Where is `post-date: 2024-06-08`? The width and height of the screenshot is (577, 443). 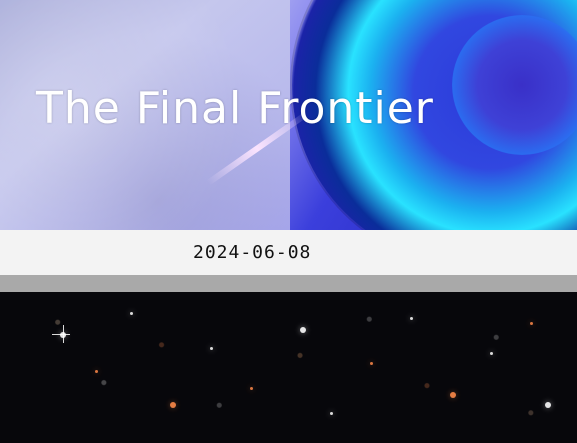 post-date: 2024-06-08 is located at coordinates (252, 252).